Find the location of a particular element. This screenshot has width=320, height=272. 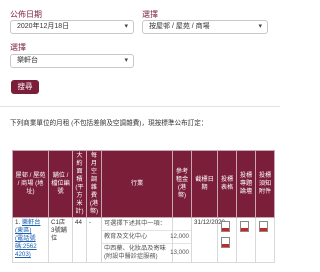

district-select-value: 按屋邨 / 屋苑 / 商場 is located at coordinates (179, 26).